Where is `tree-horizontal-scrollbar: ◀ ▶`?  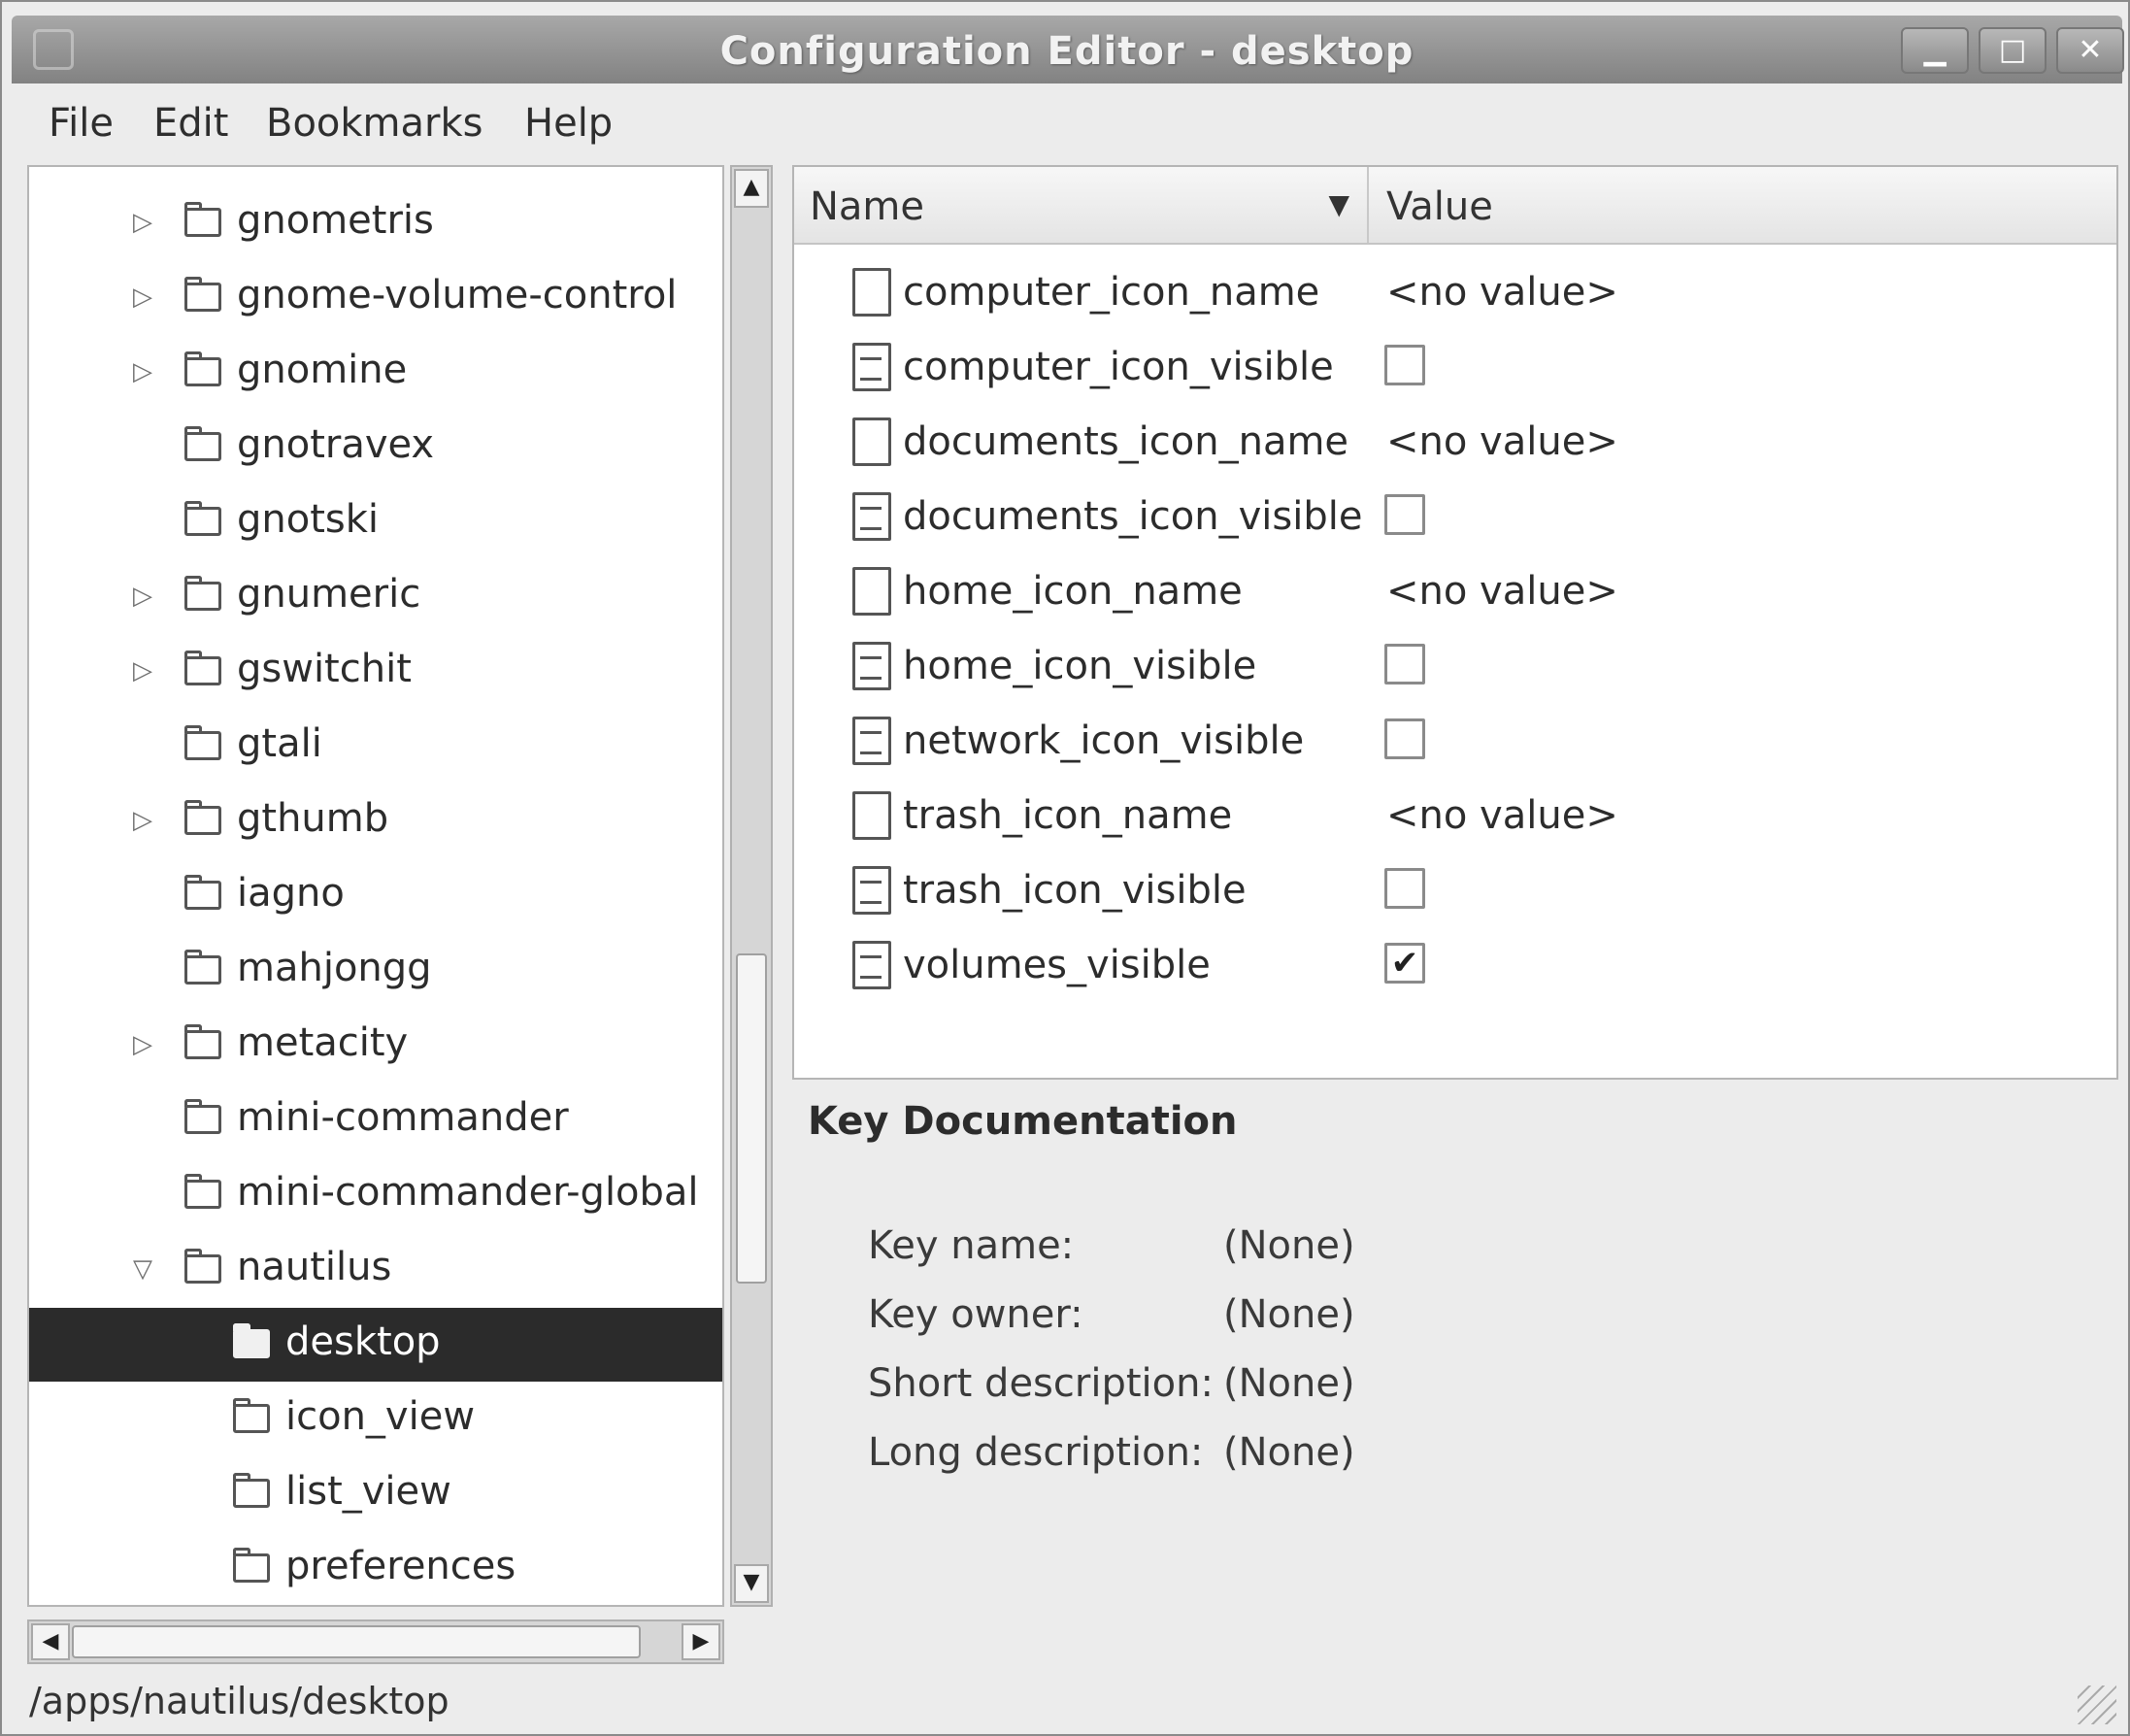
tree-horizontal-scrollbar: ◀ ▶ is located at coordinates (375, 1641).